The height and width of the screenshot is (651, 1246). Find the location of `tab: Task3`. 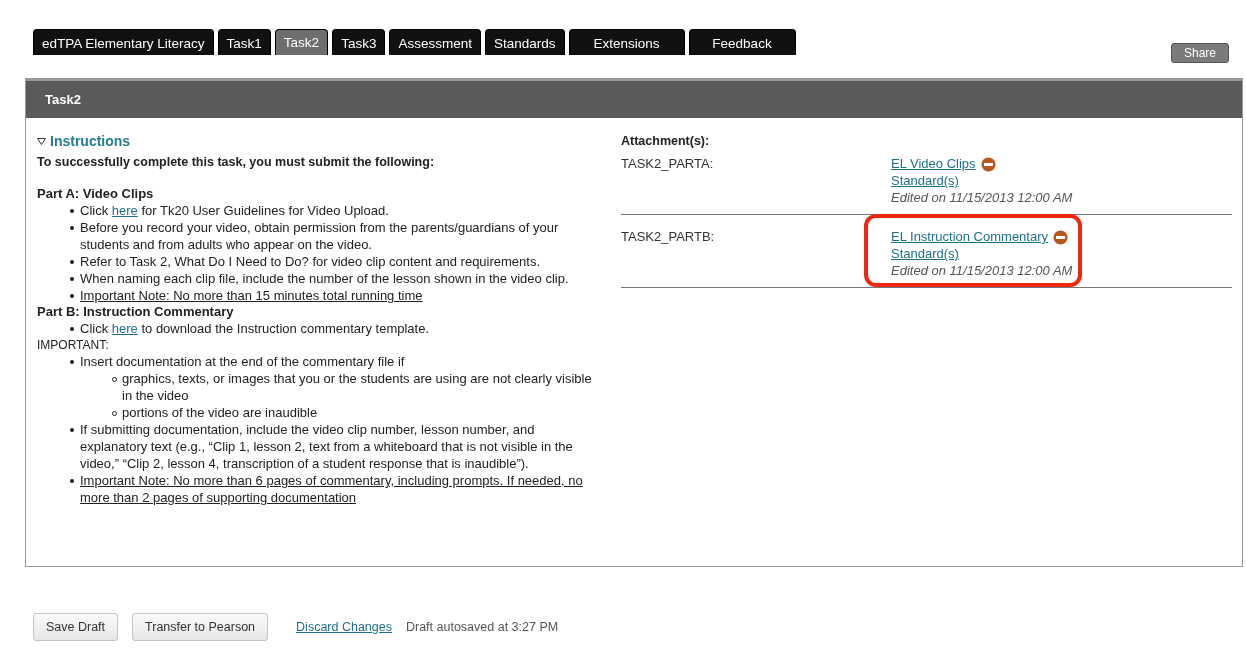

tab: Task3 is located at coordinates (359, 42).